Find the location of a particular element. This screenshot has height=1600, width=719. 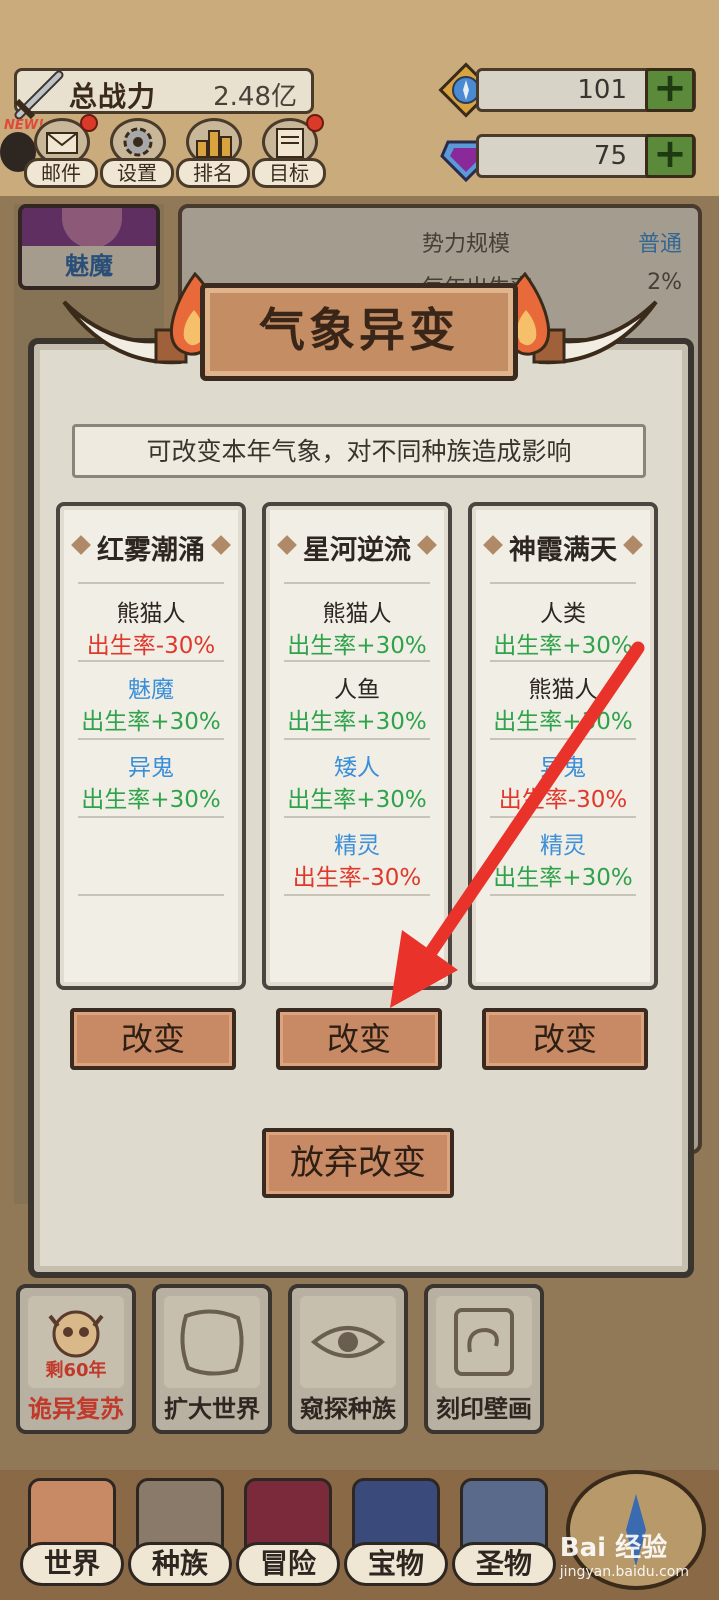

watermark: Bai 经验 jingyan.baidu.com is located at coordinates (624, 1553).